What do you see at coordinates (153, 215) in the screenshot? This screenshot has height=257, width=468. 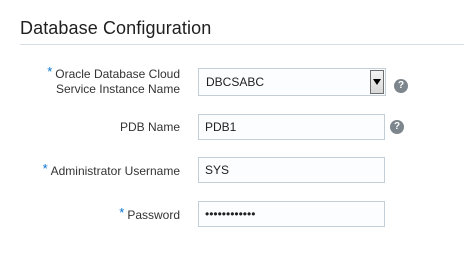 I see `password-label-text: Password` at bounding box center [153, 215].